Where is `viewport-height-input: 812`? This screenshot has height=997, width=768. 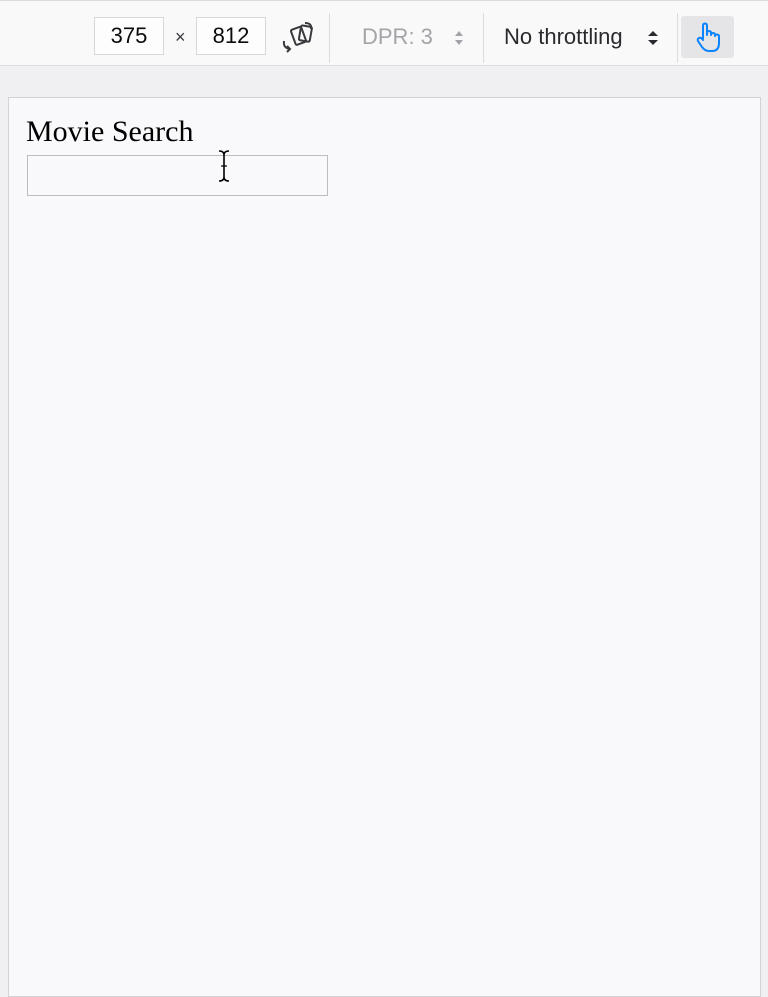
viewport-height-input: 812 is located at coordinates (231, 36).